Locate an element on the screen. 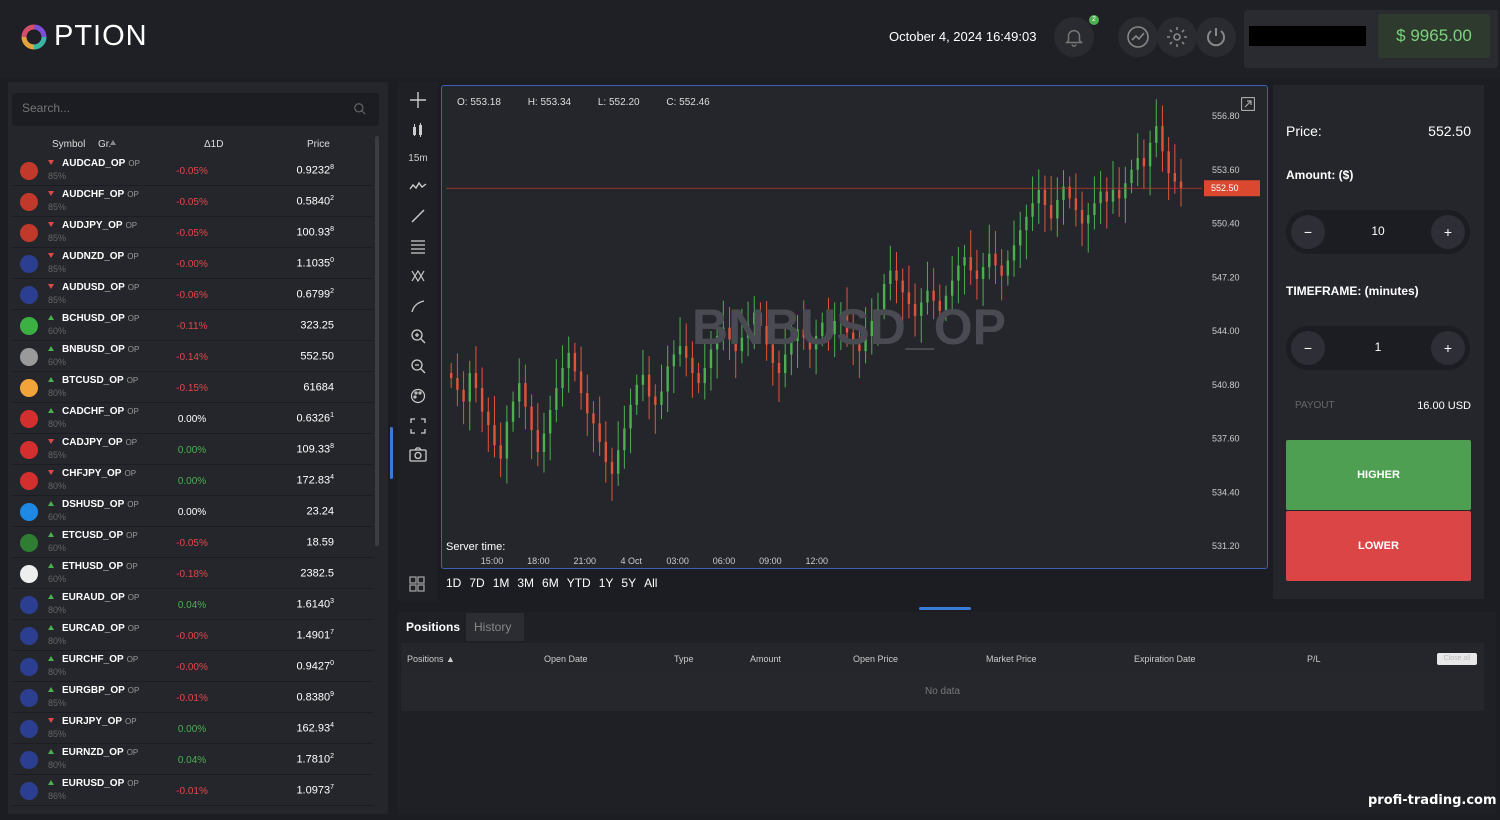 This screenshot has width=1500, height=820. column-header: Expiration Date is located at coordinates (1165, 659).